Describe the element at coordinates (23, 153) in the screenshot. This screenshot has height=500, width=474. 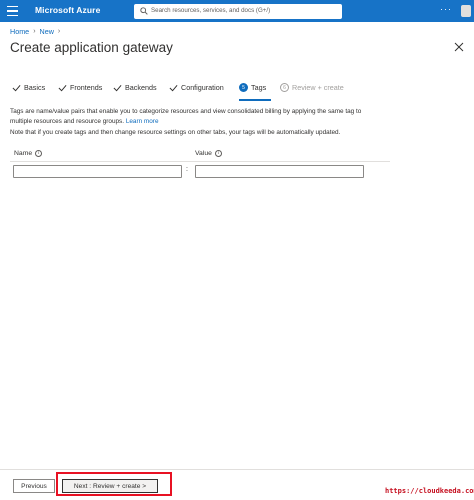
I see `name-header-label: Name` at that location.